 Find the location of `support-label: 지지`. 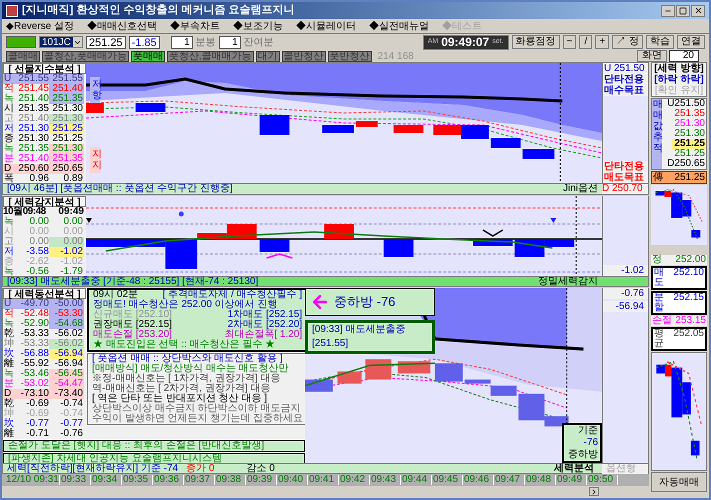

support-label: 지지 is located at coordinates (95, 160).